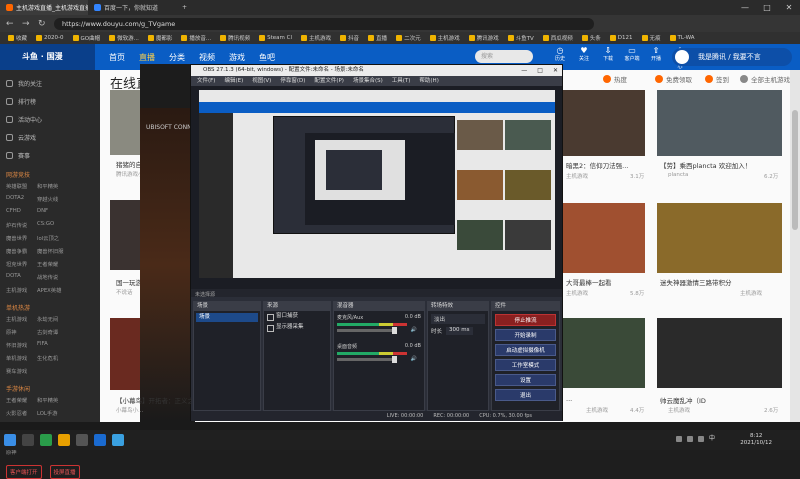 The height and width of the screenshot is (479, 800). Describe the element at coordinates (100, 440) in the screenshot. I see `edge-icon` at that location.